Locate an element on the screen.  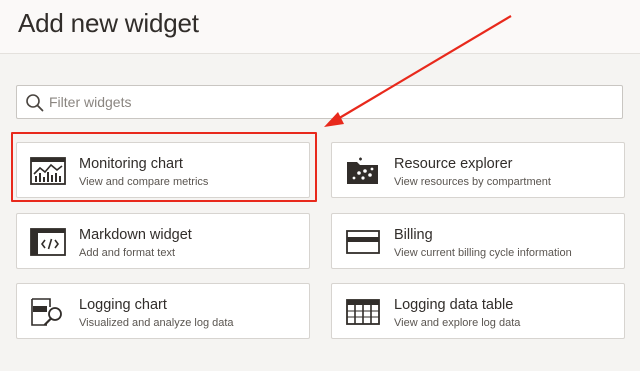
widget-description: Visualized and analyze log data is located at coordinates (156, 323).